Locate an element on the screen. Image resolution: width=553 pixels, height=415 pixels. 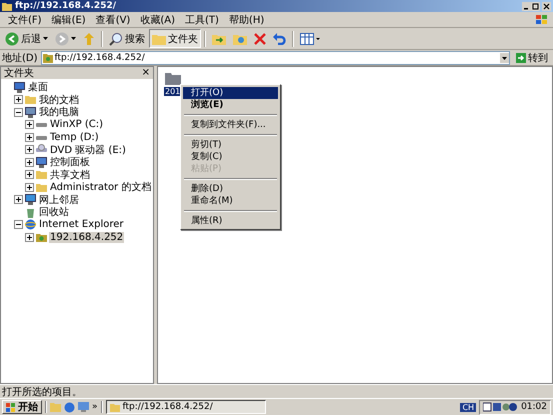
tree-item: 共享文档 is located at coordinates (70, 175).